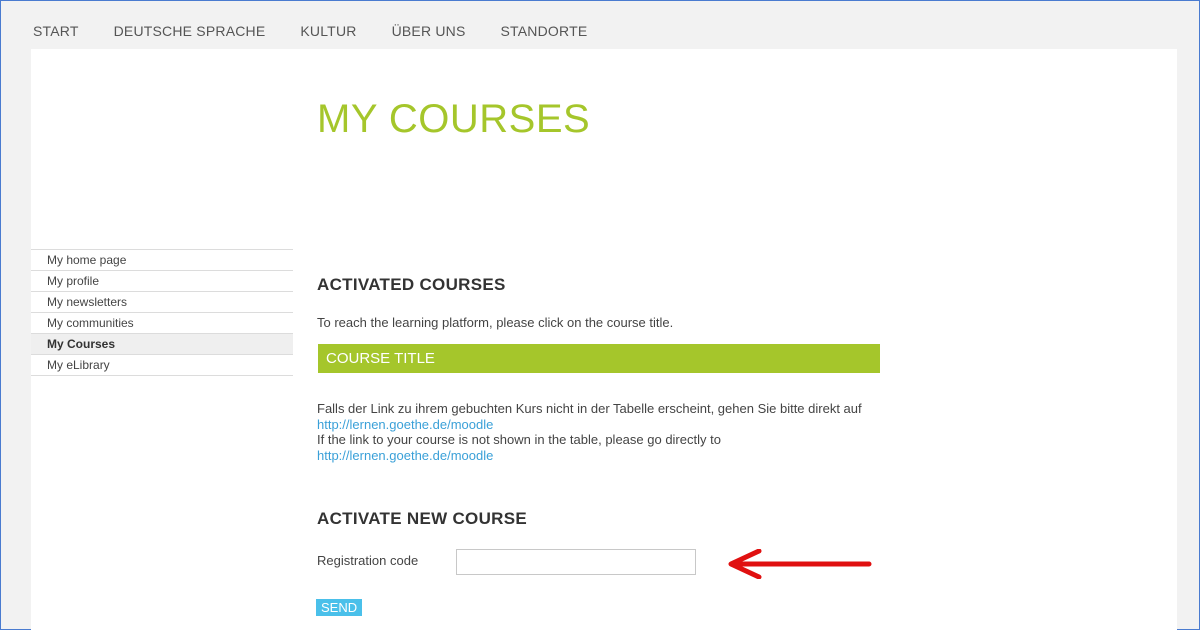 Image resolution: width=1200 pixels, height=630 pixels. What do you see at coordinates (422, 518) in the screenshot?
I see `activate-new-course-heading: ACTIVATE NEW COURSE` at bounding box center [422, 518].